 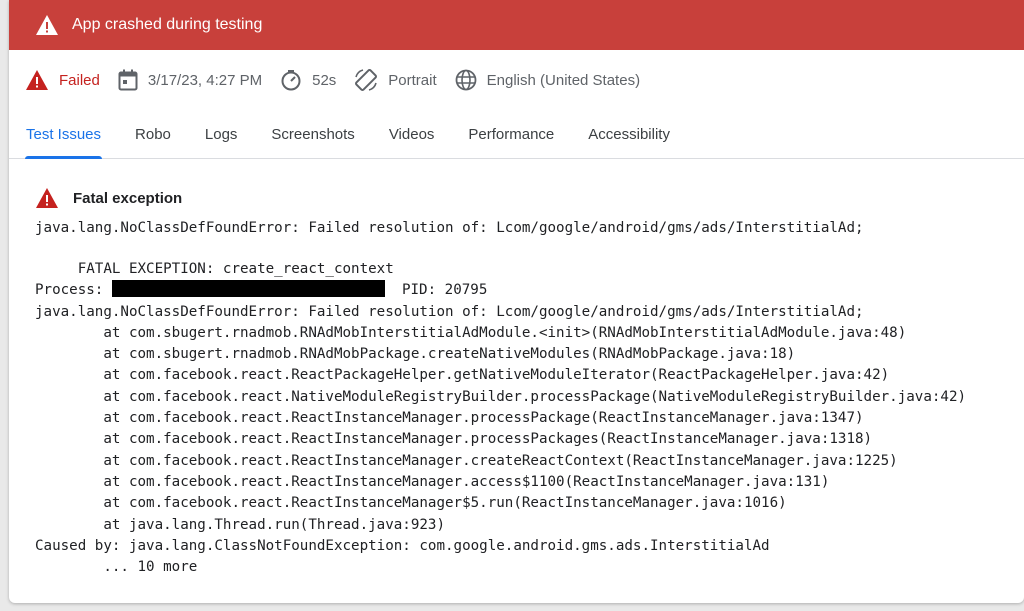 What do you see at coordinates (221, 134) in the screenshot?
I see `tab-logs: Logs` at bounding box center [221, 134].